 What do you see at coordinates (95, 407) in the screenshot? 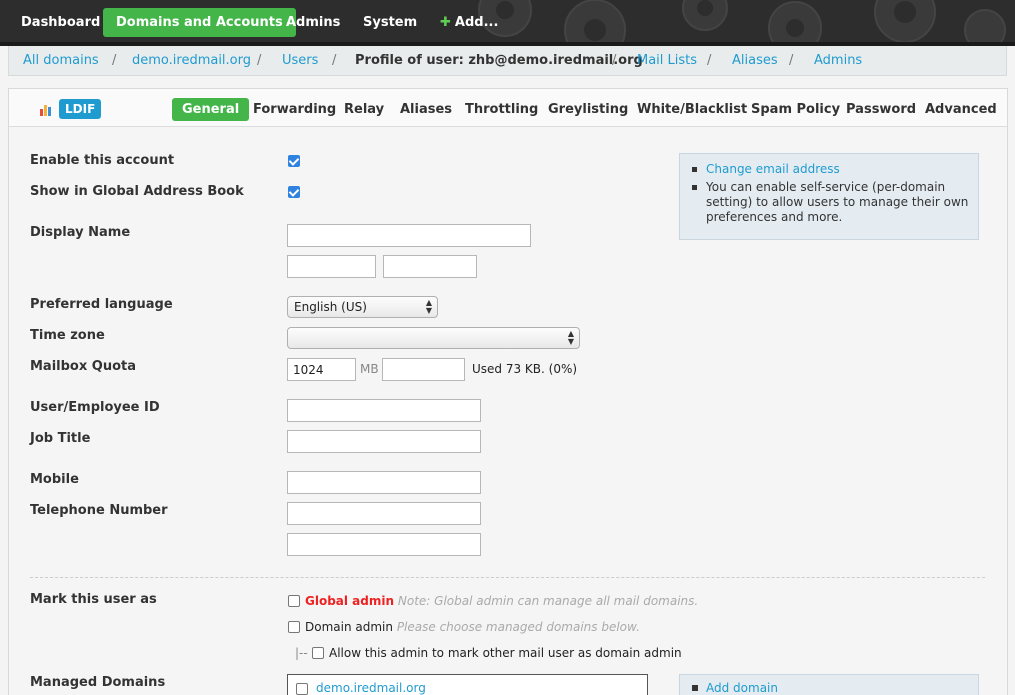
I see `employee-id-label: User/Employee ID` at bounding box center [95, 407].